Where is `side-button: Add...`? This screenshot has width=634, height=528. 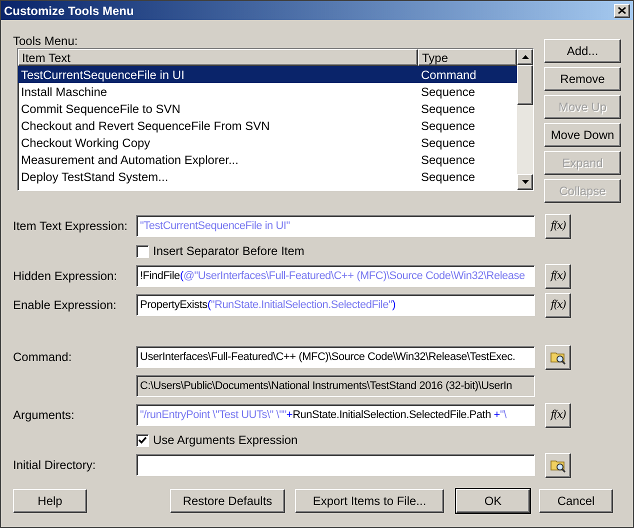 side-button: Add... is located at coordinates (582, 51).